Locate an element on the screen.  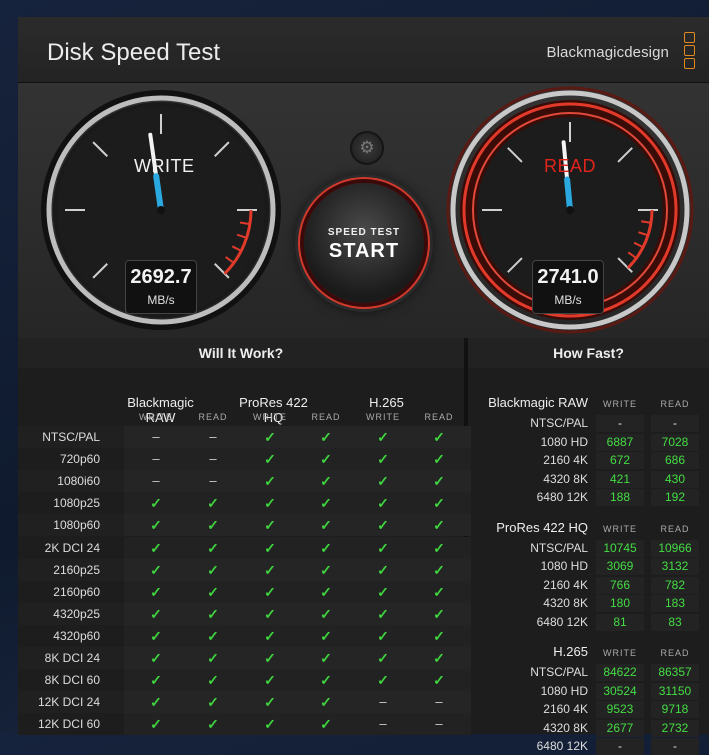
settings-gear-icon: ⚙ is located at coordinates (367, 148).